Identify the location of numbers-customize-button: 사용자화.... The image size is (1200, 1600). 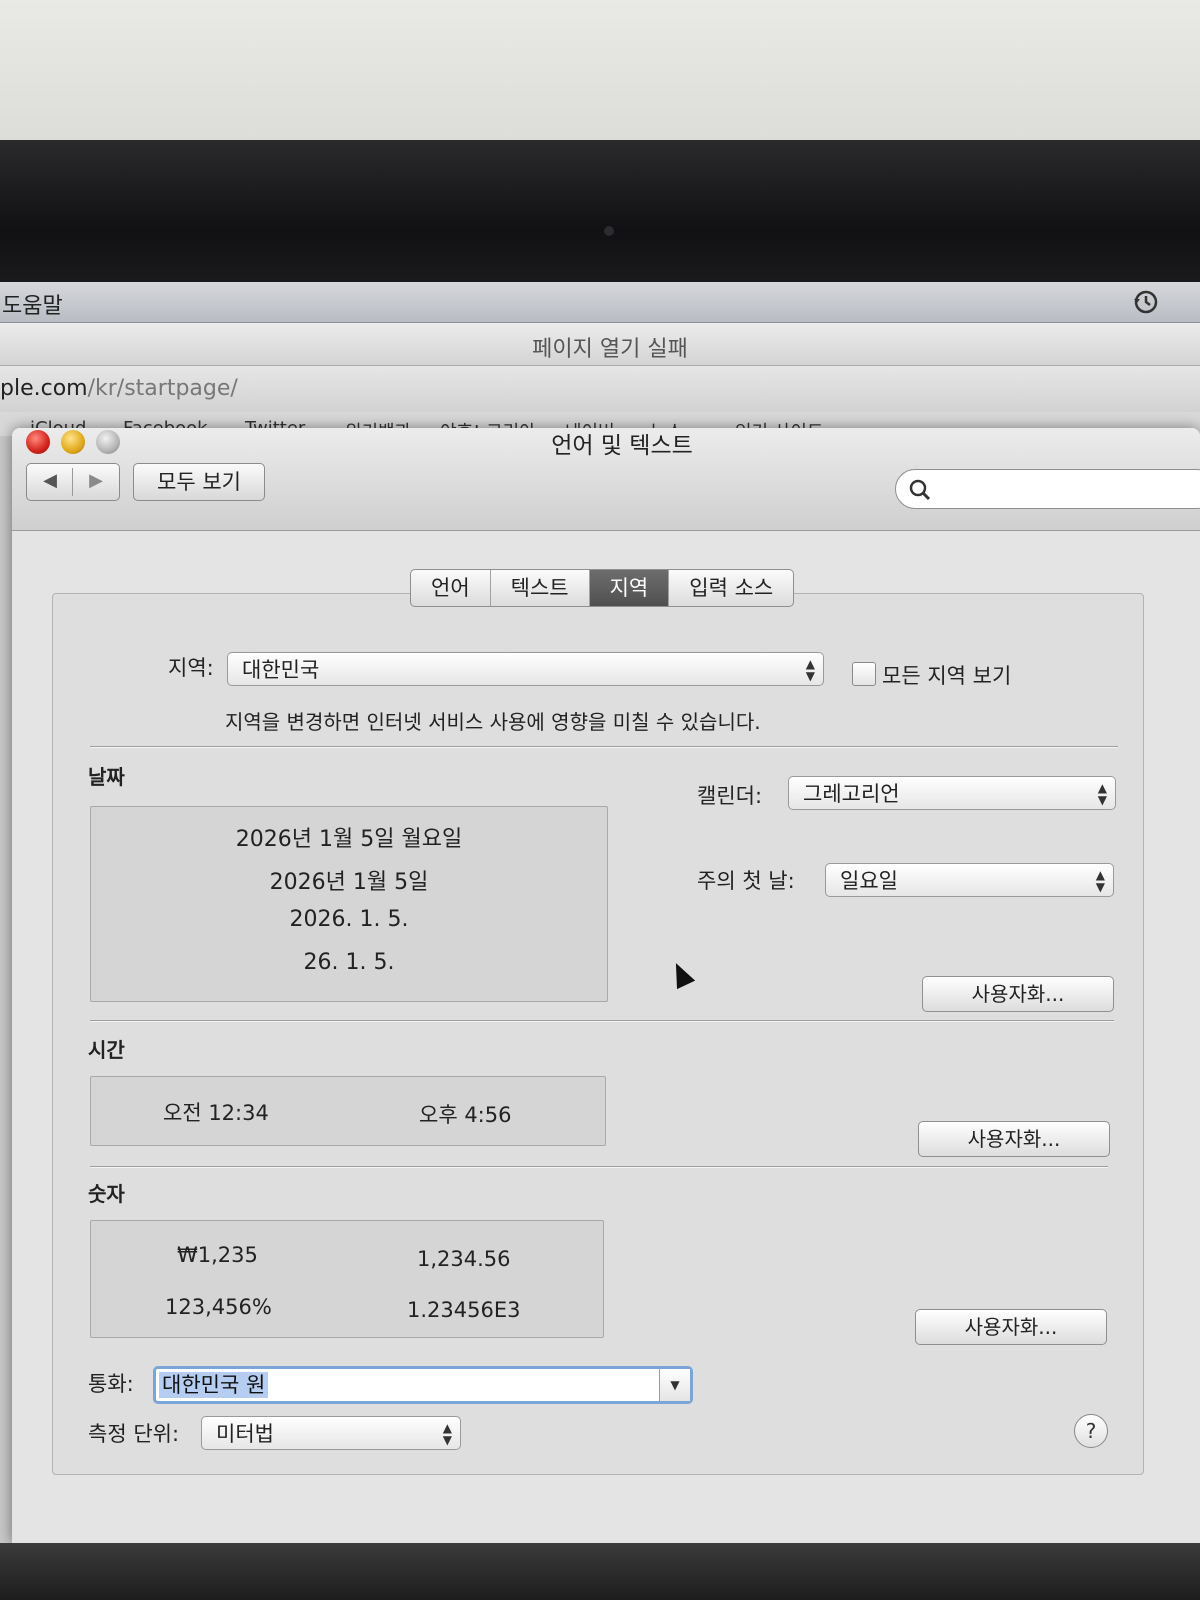
(1011, 1327).